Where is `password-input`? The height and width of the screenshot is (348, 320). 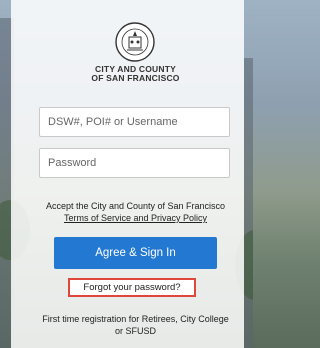
password-input is located at coordinates (134, 163).